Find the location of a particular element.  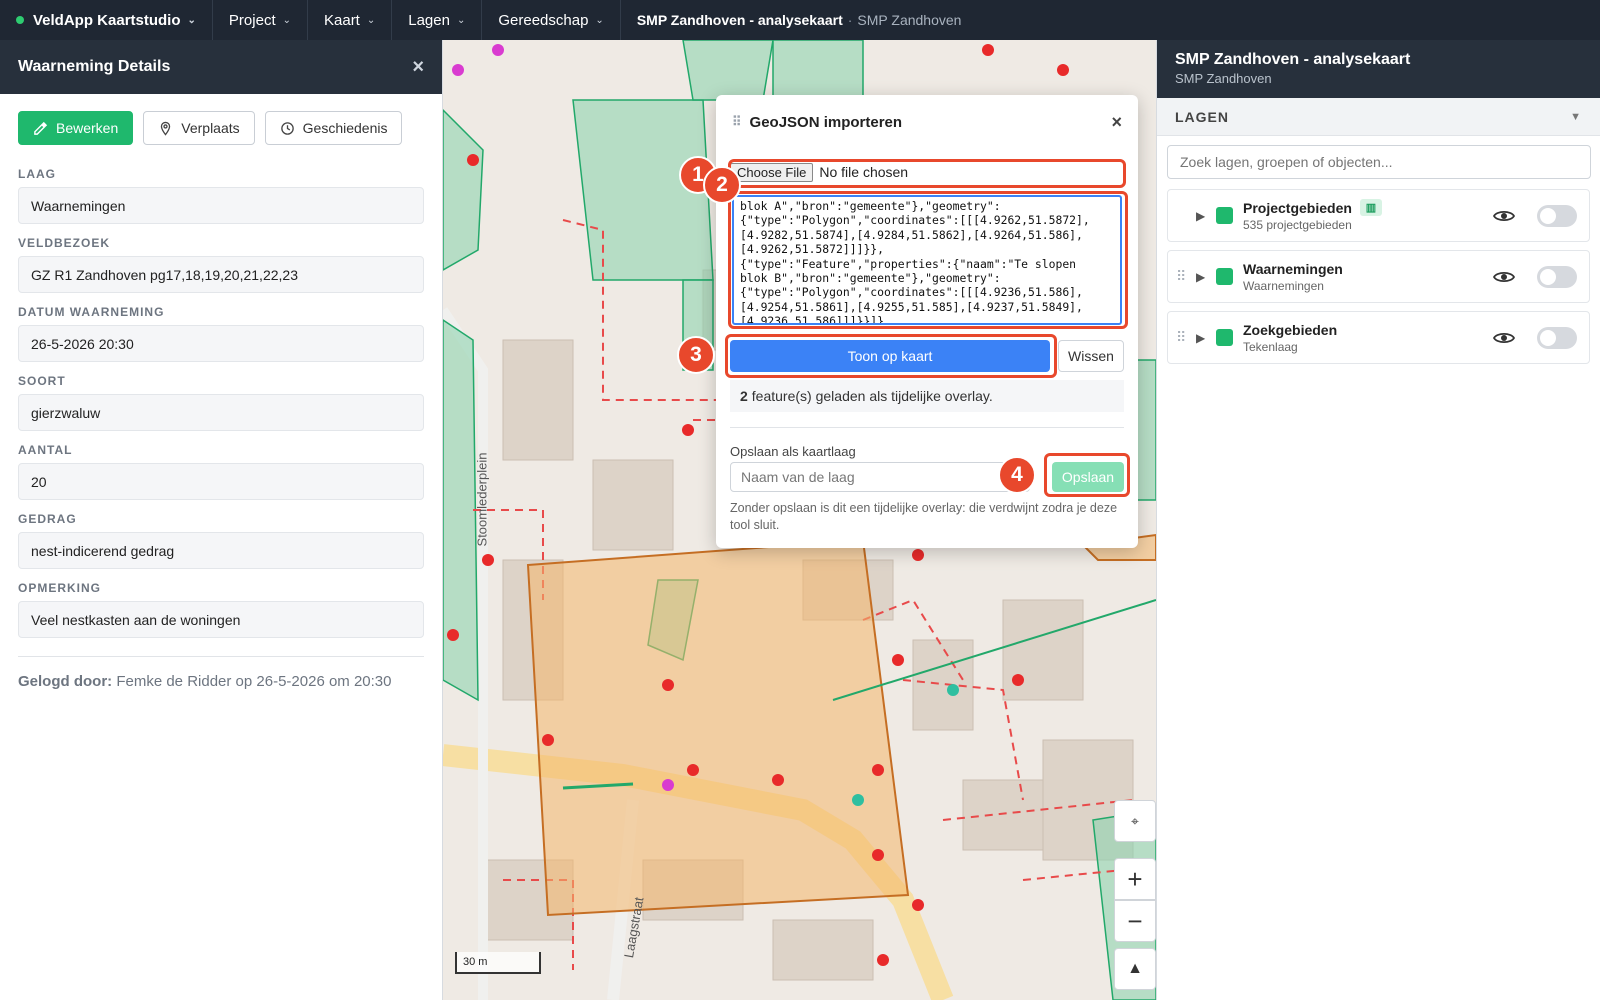

map-icon: ▥ is located at coordinates (1370, 207).